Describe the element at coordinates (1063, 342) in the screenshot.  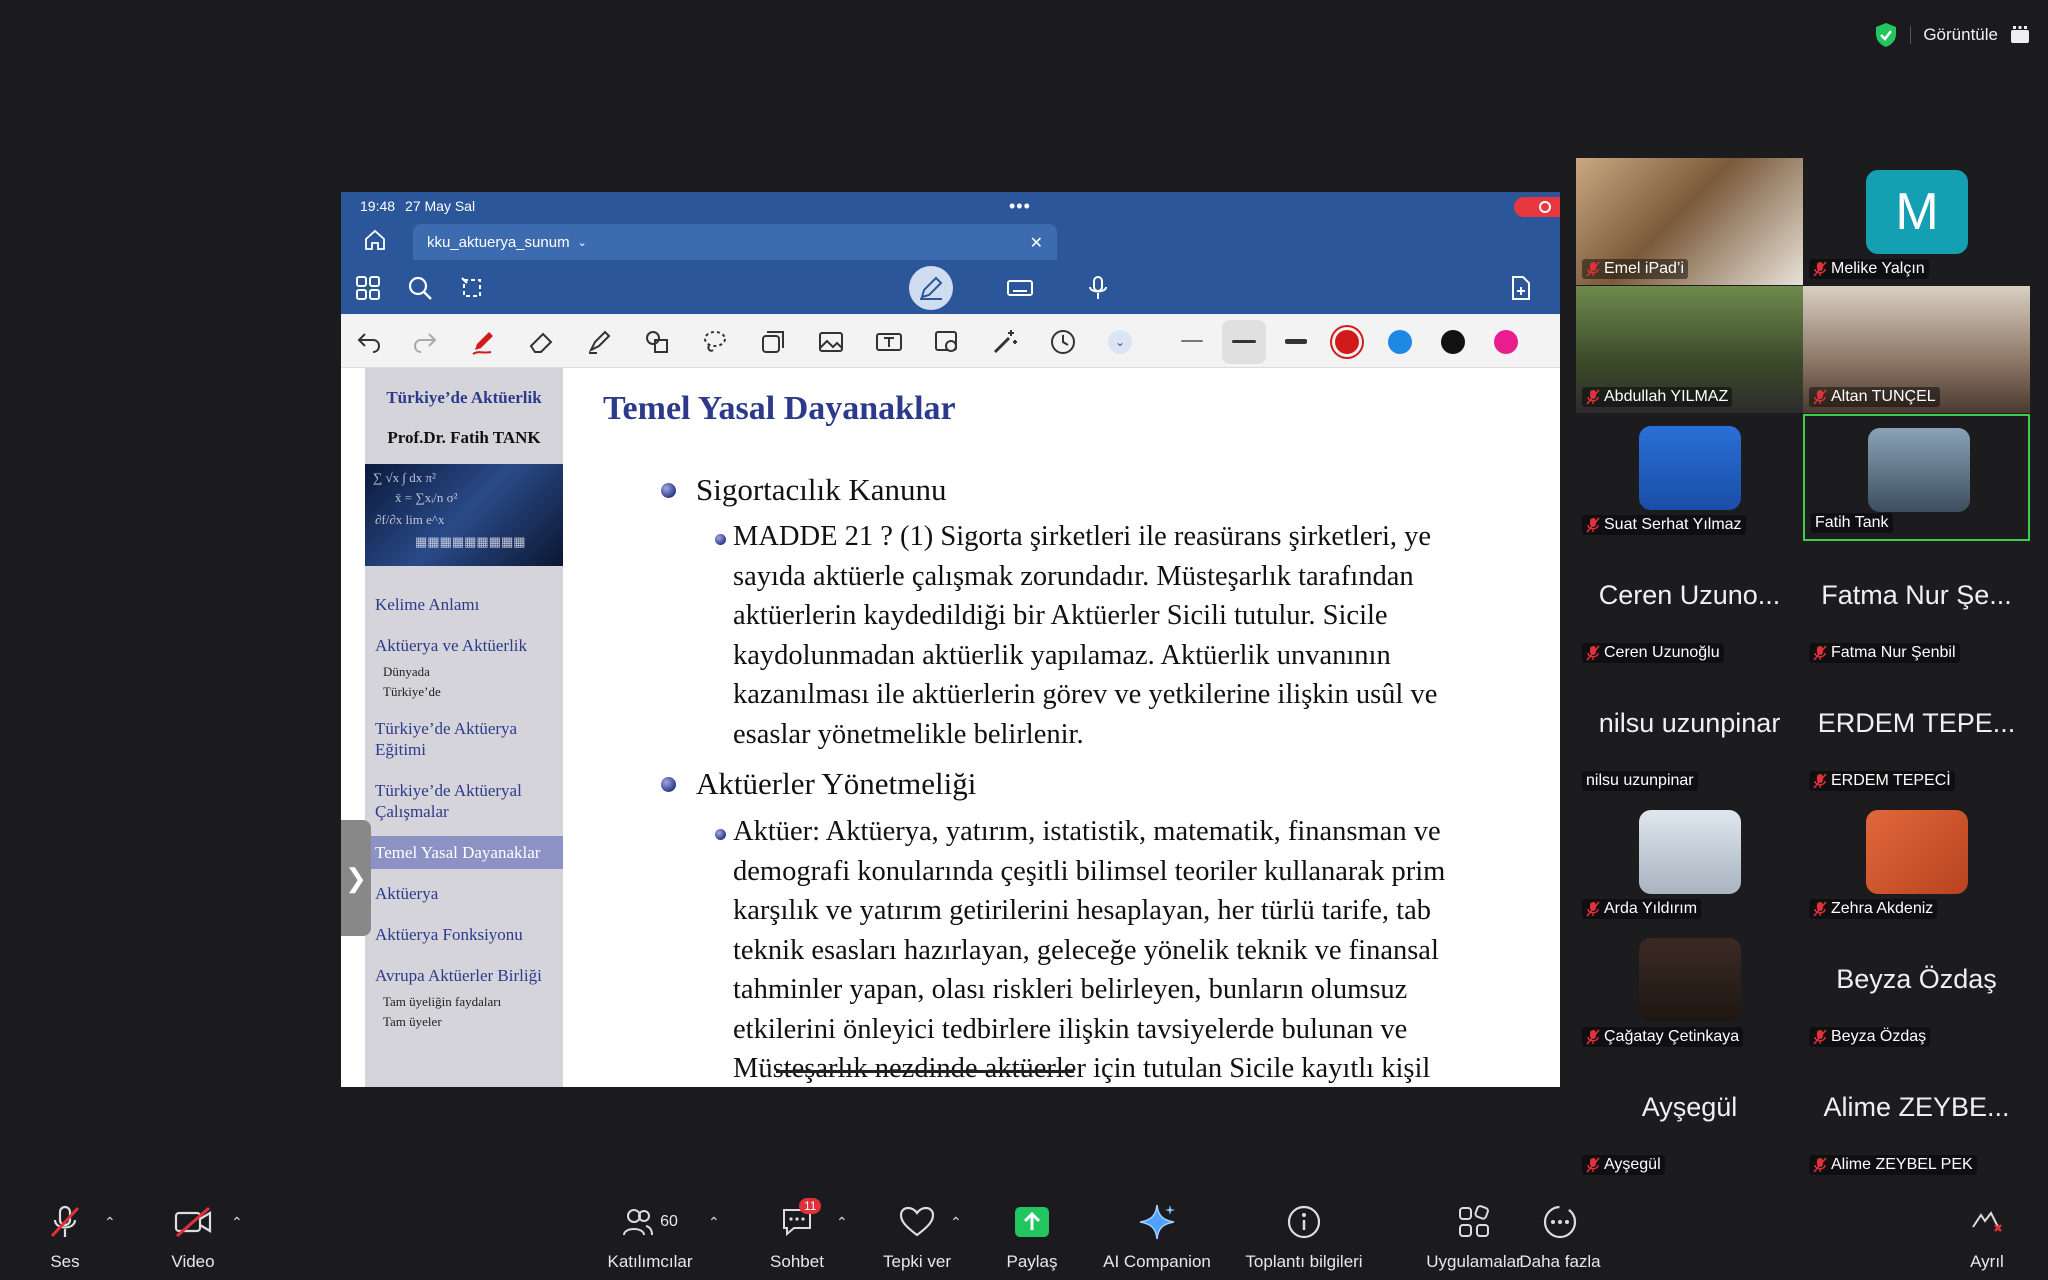
I see `clock-icon` at that location.